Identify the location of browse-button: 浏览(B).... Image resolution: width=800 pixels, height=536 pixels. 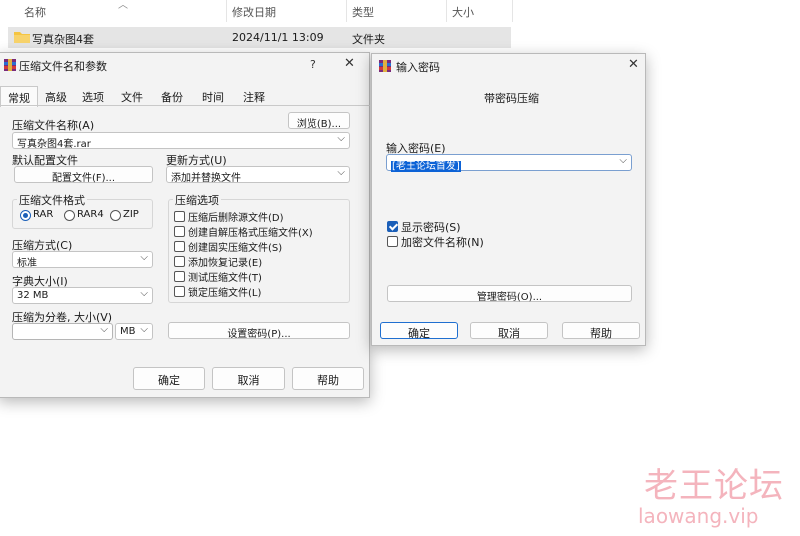
(319, 121).